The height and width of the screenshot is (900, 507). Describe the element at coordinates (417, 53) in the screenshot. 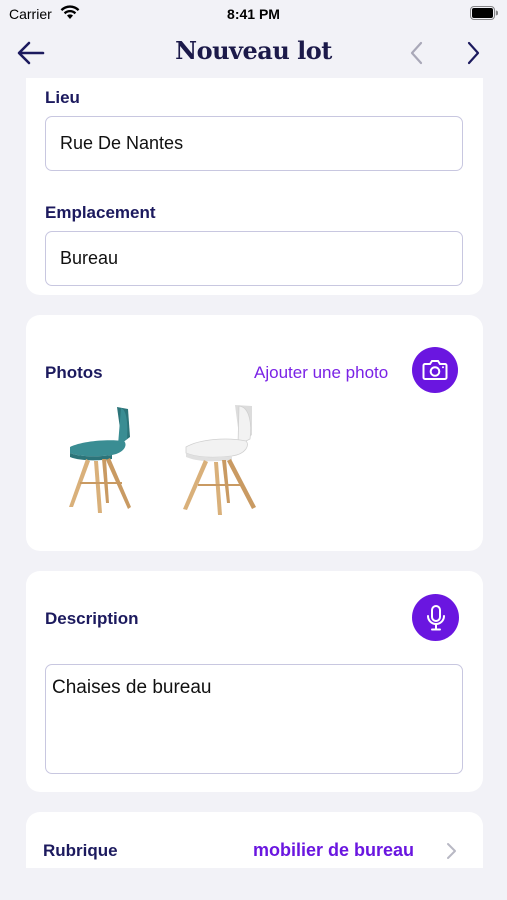

I see `chevron-left-icon` at that location.